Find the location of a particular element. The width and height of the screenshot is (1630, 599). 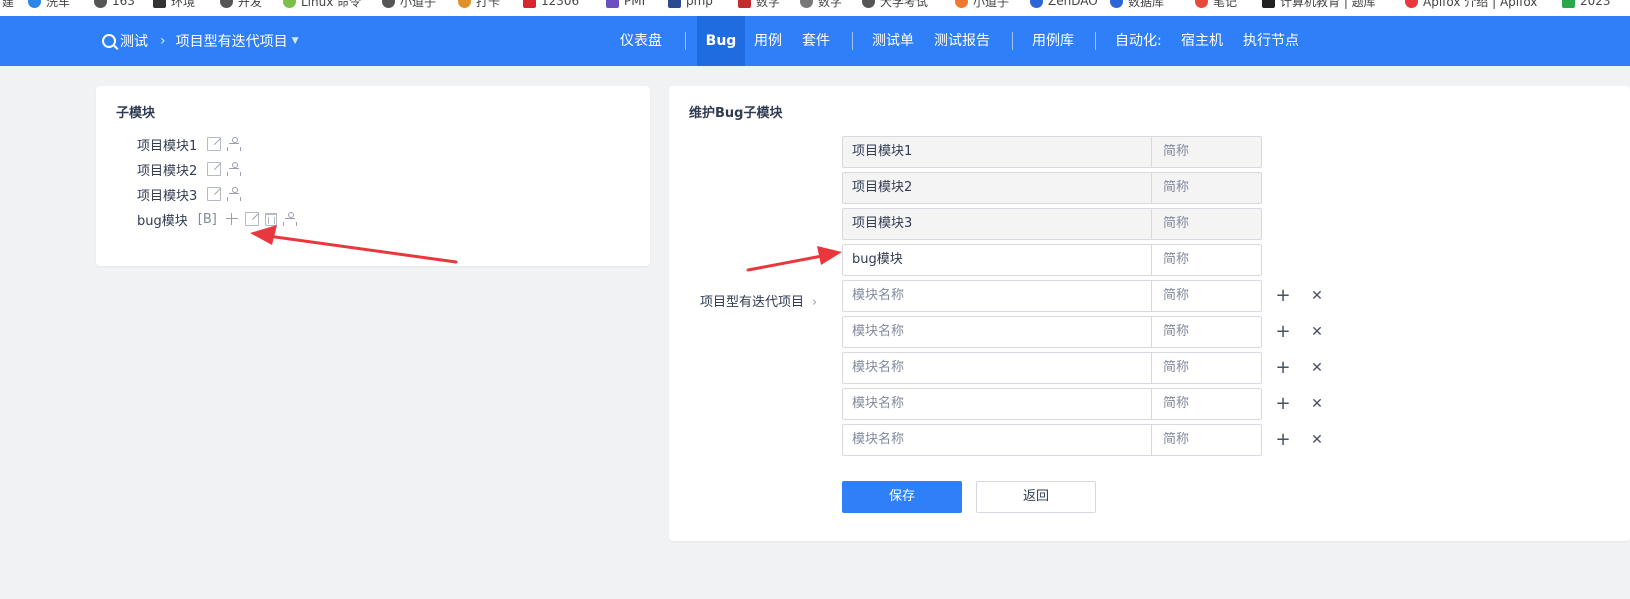

module-item: bug模块 [B] is located at coordinates (220, 219).